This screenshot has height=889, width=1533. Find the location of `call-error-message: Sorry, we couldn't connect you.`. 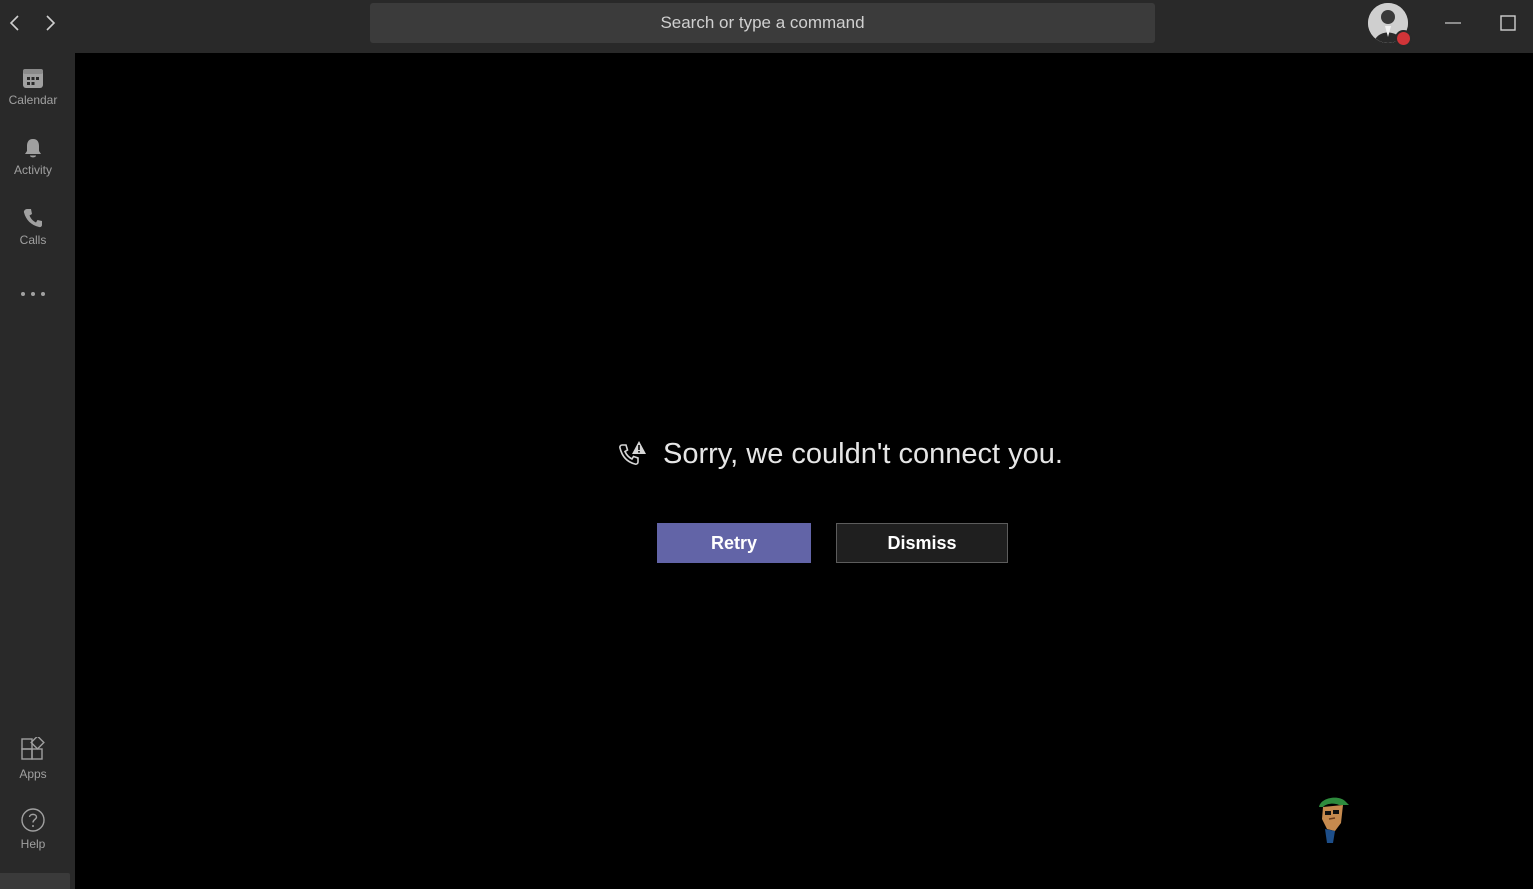

call-error-message: Sorry, we couldn't connect you. is located at coordinates (840, 454).